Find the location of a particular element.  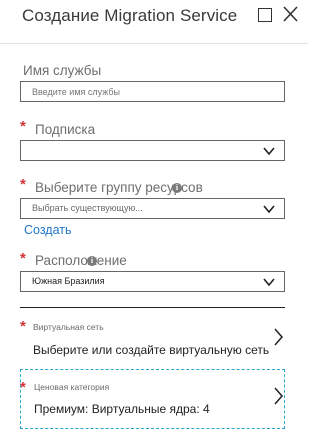

create-resource-group-link: Создать is located at coordinates (48, 230).